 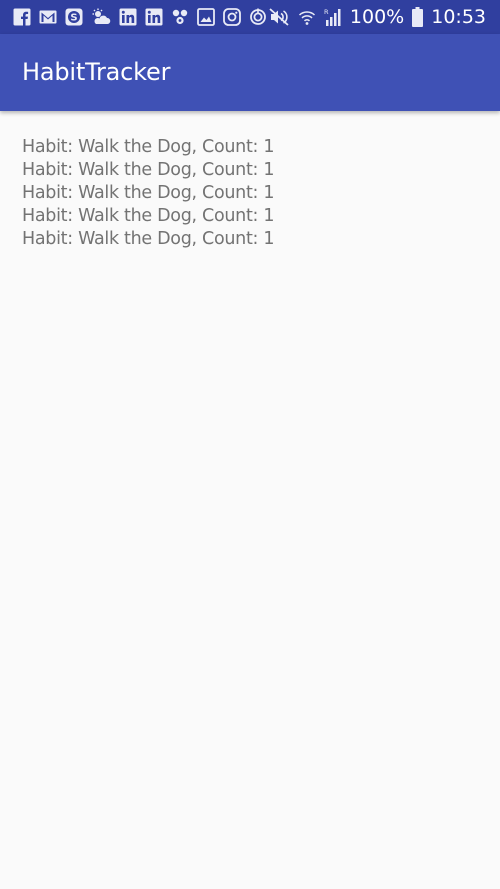 I want to click on signal-icon: R, so click(x=333, y=17).